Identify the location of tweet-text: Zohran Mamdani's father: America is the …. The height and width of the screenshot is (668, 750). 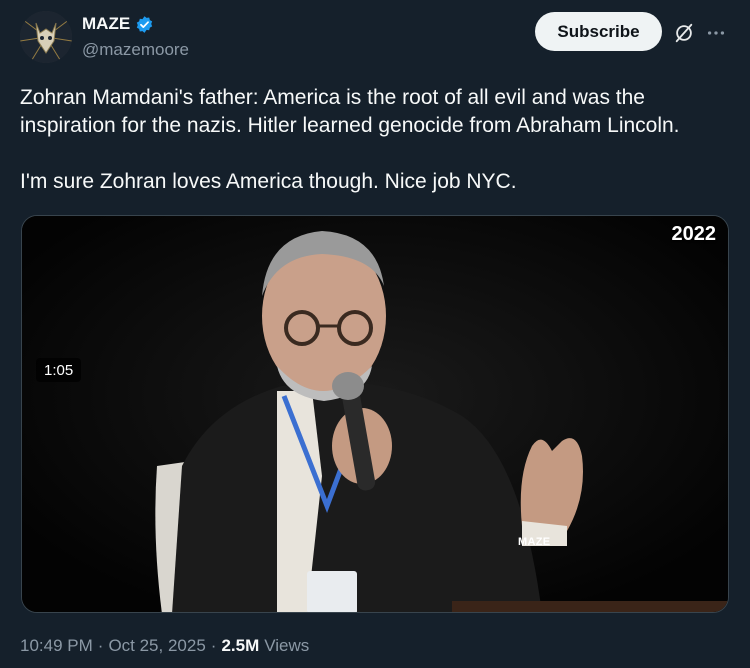
(350, 139).